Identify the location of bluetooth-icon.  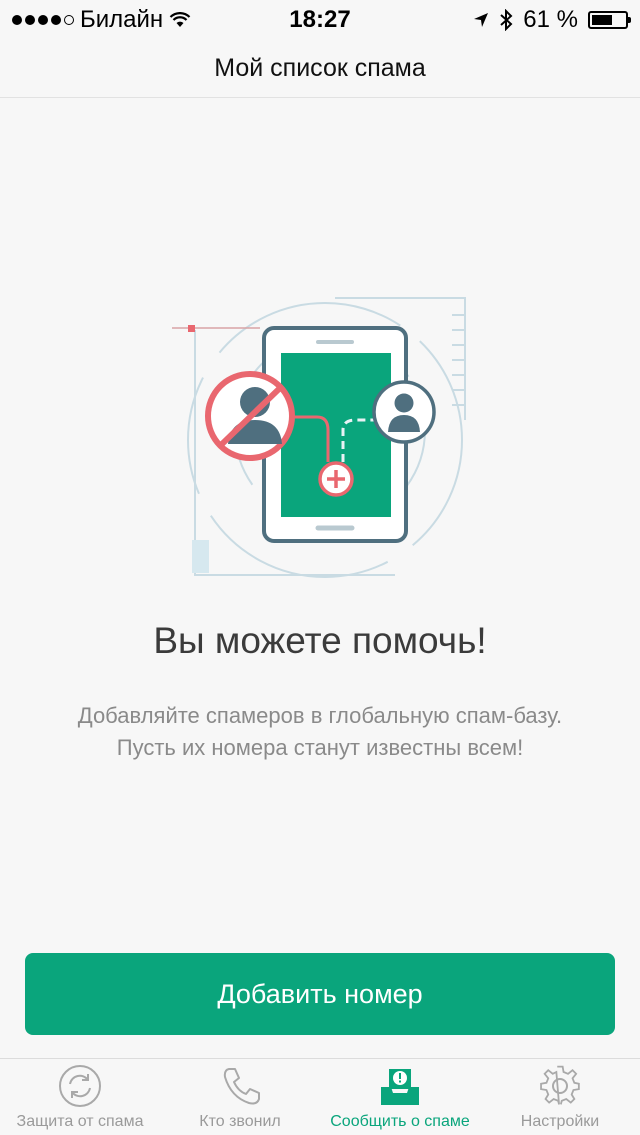
(506, 20).